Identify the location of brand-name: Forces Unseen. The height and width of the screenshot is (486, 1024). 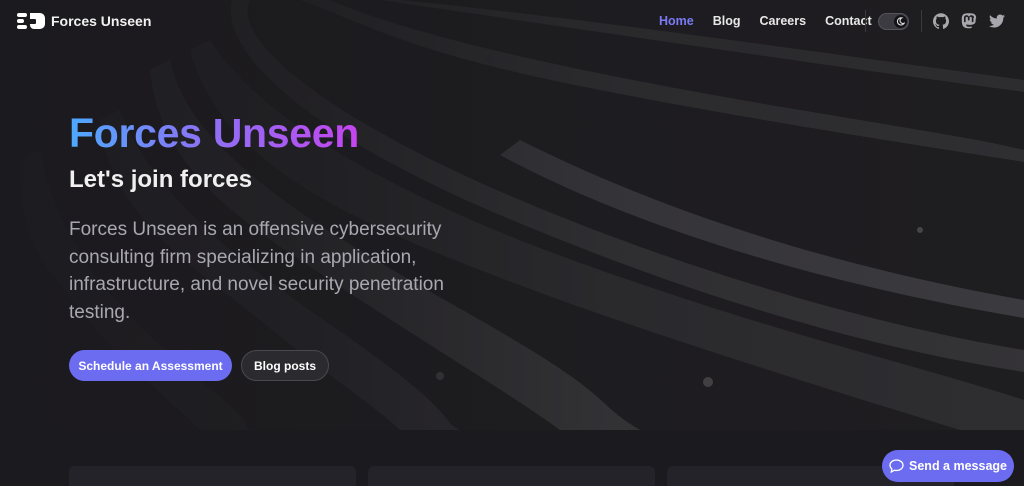
(101, 21).